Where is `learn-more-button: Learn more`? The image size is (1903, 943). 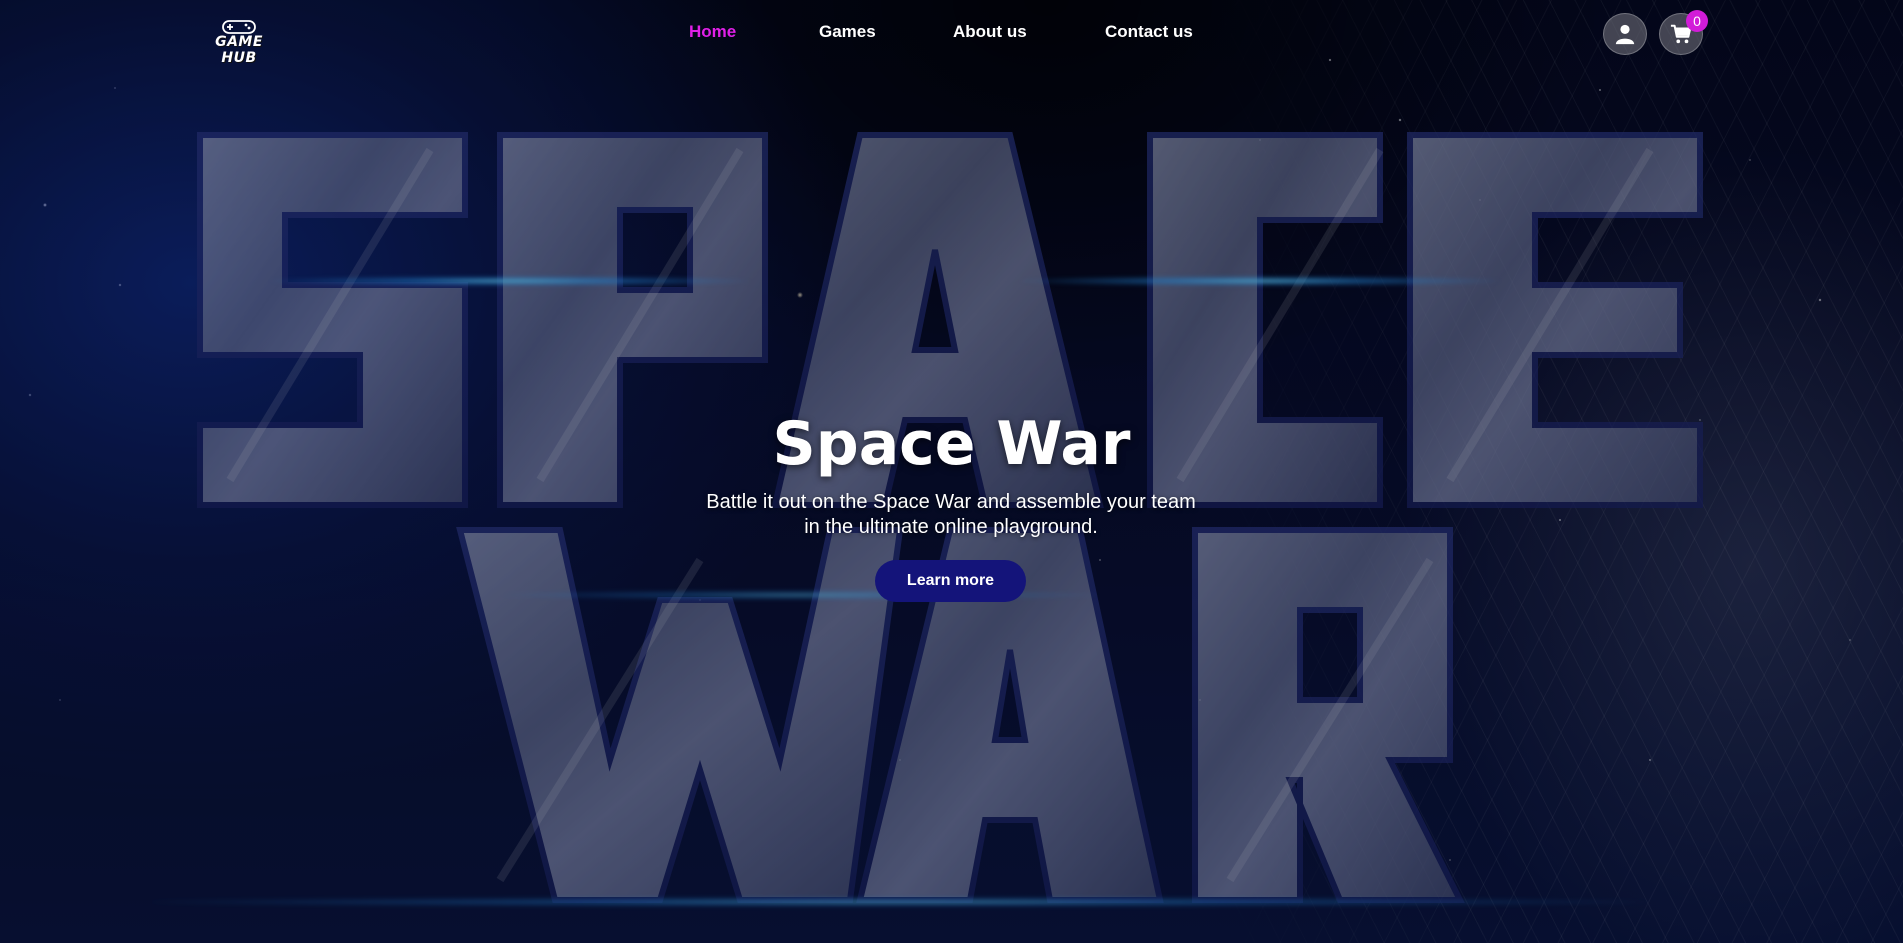
learn-more-button: Learn more is located at coordinates (950, 581).